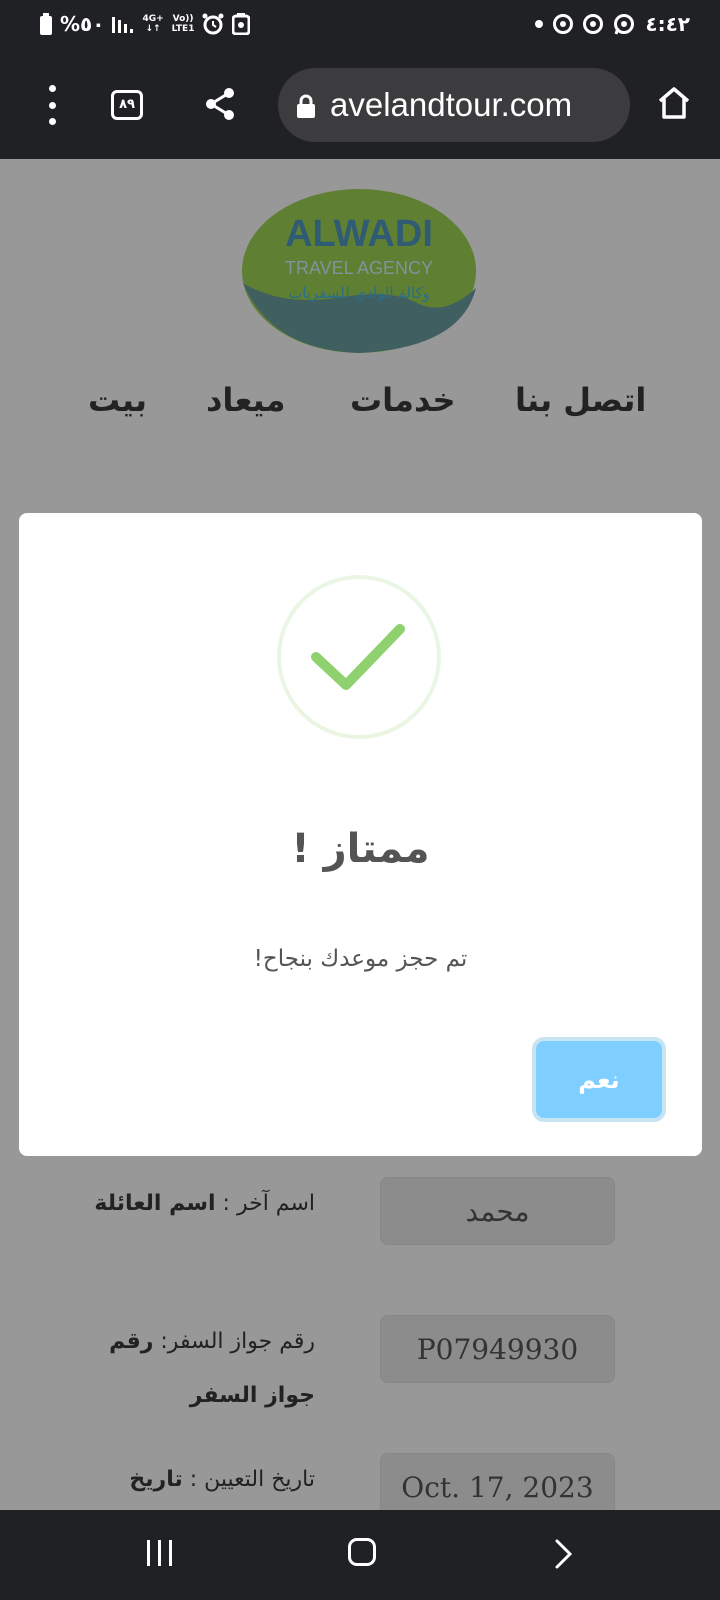 The height and width of the screenshot is (1600, 720). What do you see at coordinates (358, 657) in the screenshot?
I see `checkmark-icon` at bounding box center [358, 657].